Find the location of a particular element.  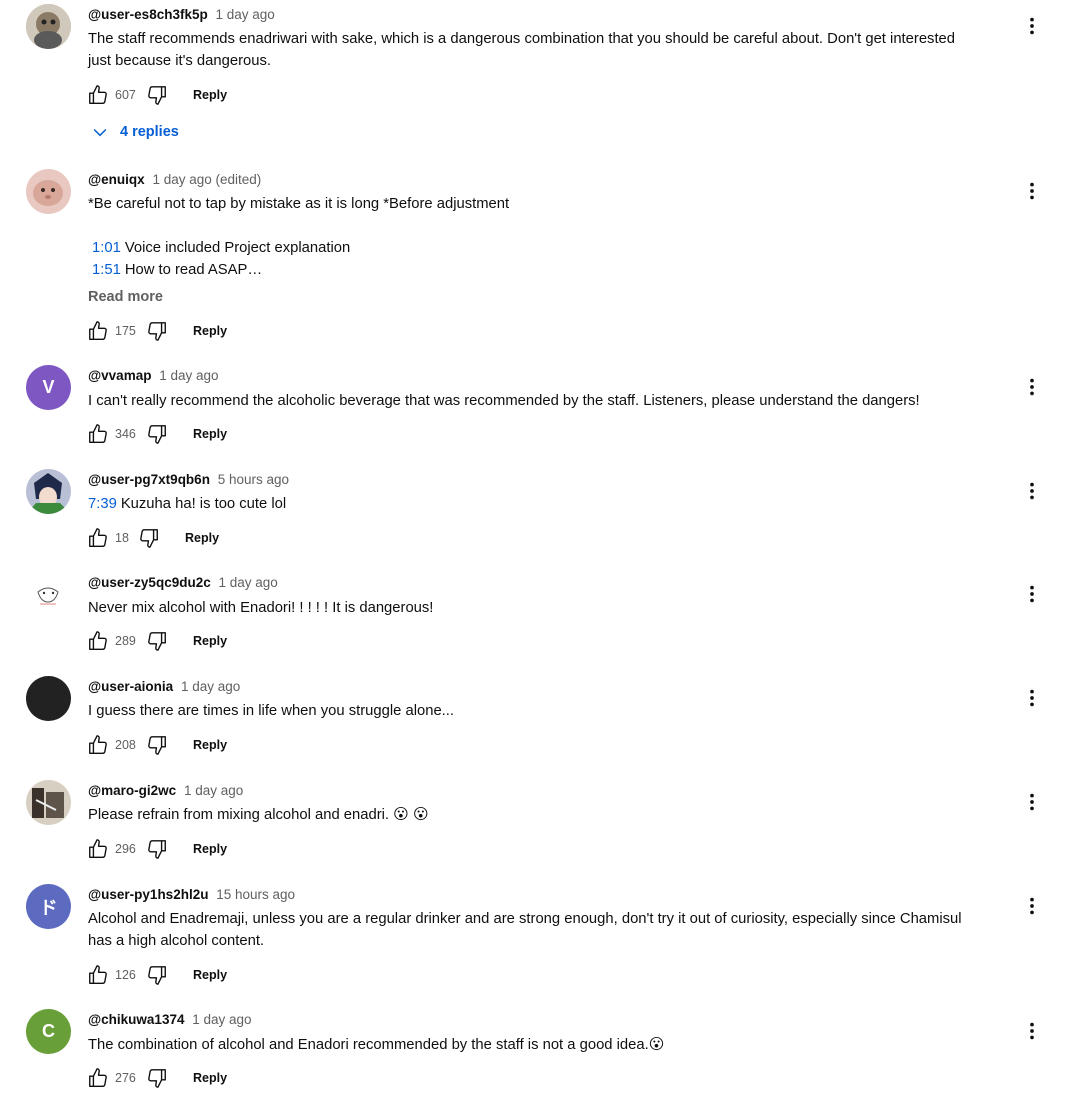

like-count: 289 is located at coordinates (125, 641).